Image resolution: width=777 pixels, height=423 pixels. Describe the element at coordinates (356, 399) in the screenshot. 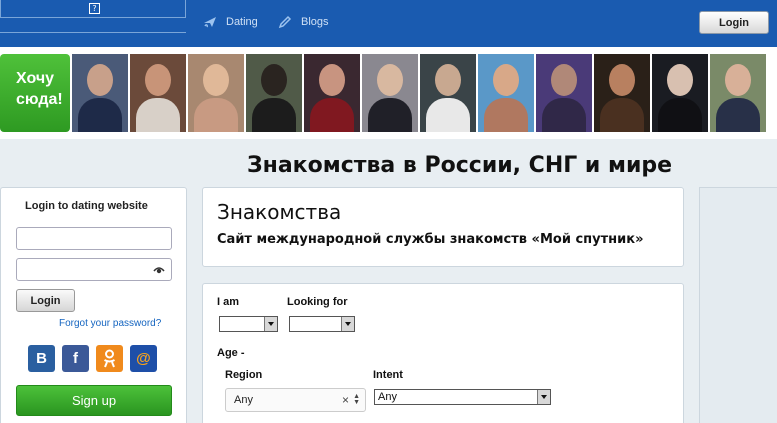

I see `sort-arrows-icon: ▲ ▼` at that location.